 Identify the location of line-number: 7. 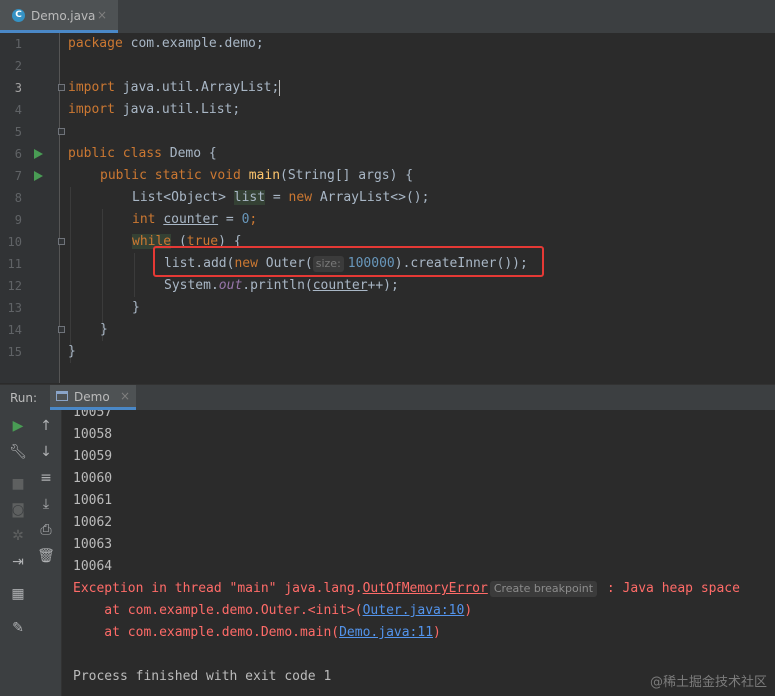
(18, 176).